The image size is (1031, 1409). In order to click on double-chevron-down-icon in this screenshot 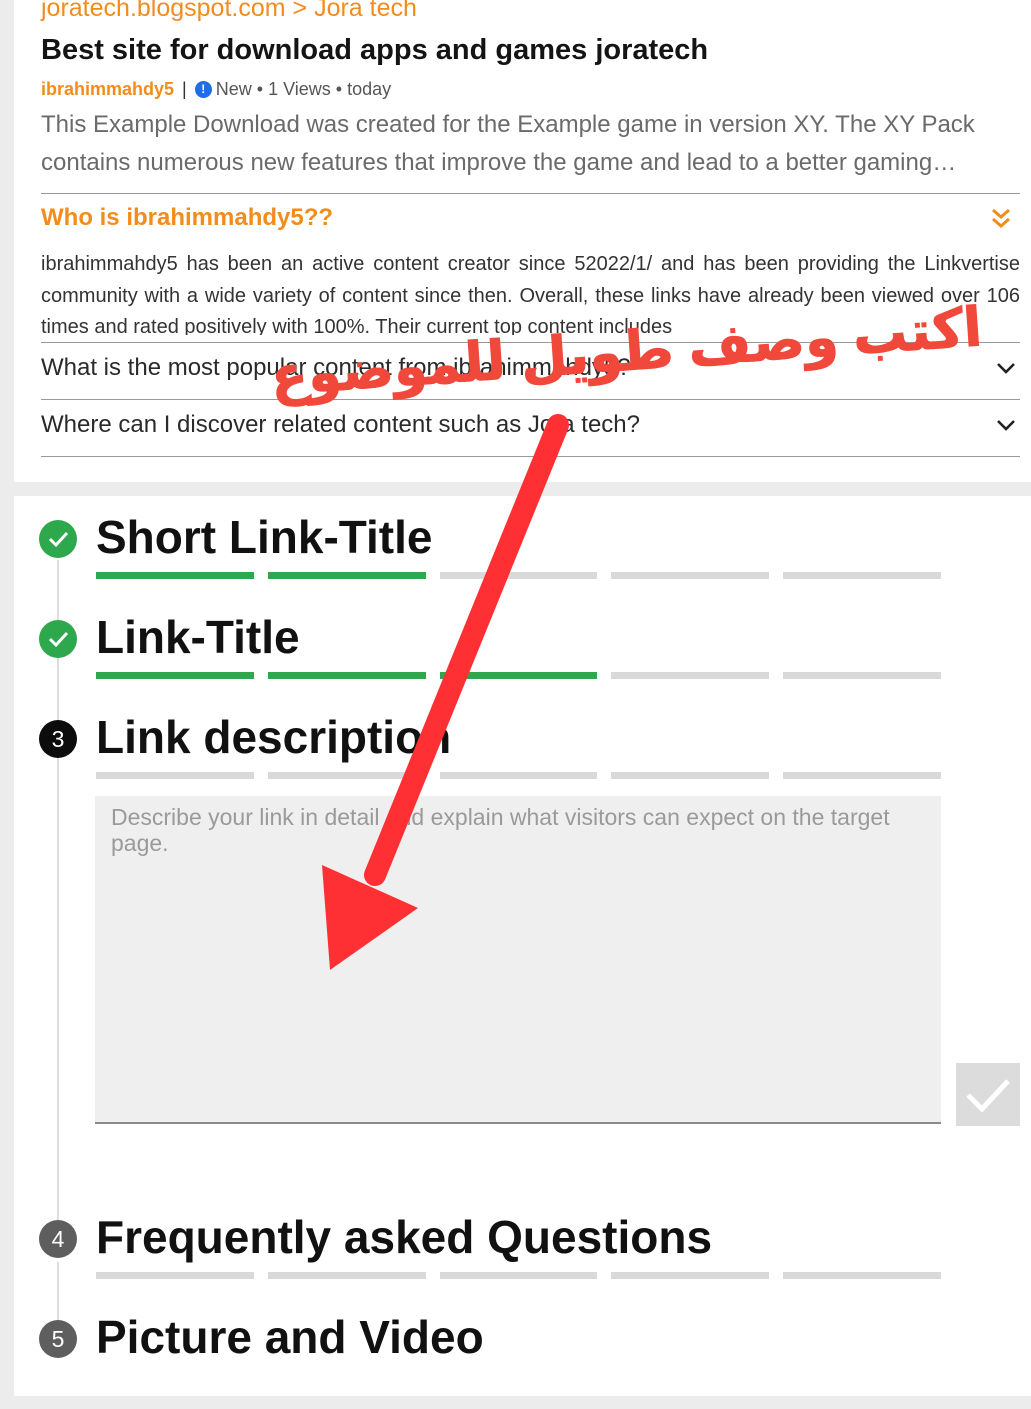, I will do `click(1001, 219)`.